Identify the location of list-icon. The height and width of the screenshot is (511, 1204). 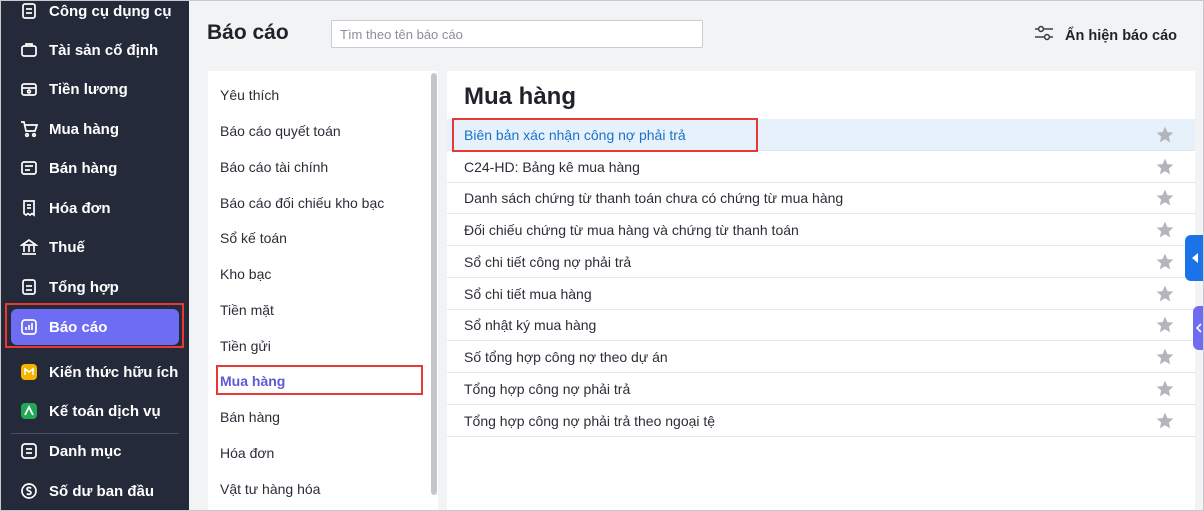
(29, 451).